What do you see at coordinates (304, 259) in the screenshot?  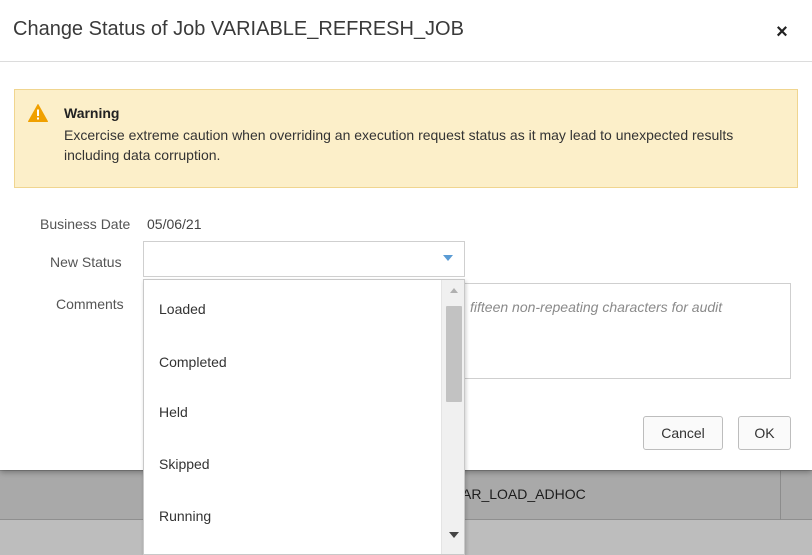 I see `new-status-select` at bounding box center [304, 259].